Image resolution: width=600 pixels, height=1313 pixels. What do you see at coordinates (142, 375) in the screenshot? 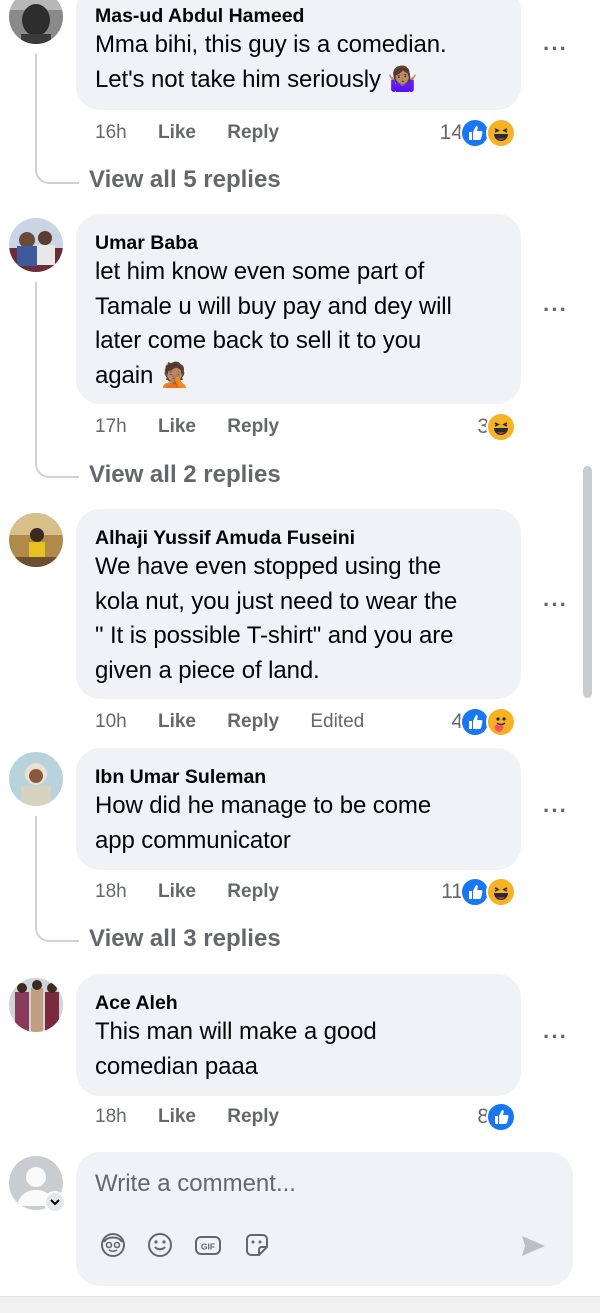
I see `comment-line: again 🤦🏽` at bounding box center [142, 375].